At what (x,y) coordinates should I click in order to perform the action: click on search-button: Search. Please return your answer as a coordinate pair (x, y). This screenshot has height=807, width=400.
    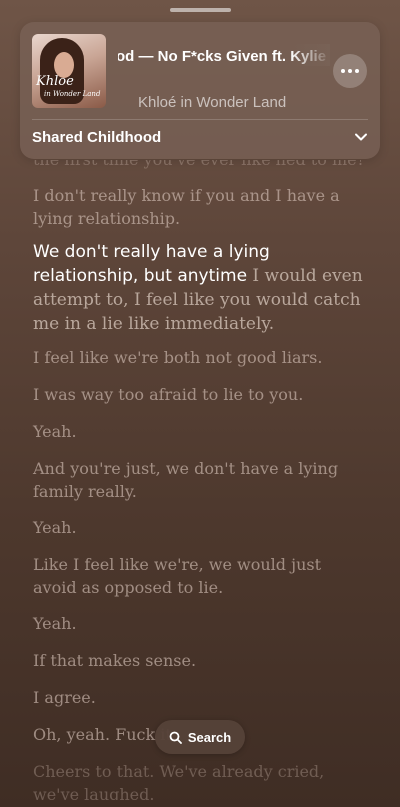
    Looking at the image, I should click on (200, 737).